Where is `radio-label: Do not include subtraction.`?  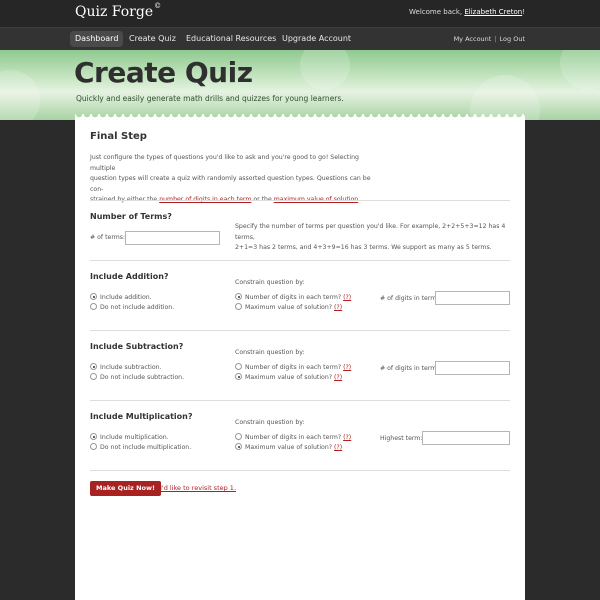
radio-label: Do not include subtraction. is located at coordinates (142, 377).